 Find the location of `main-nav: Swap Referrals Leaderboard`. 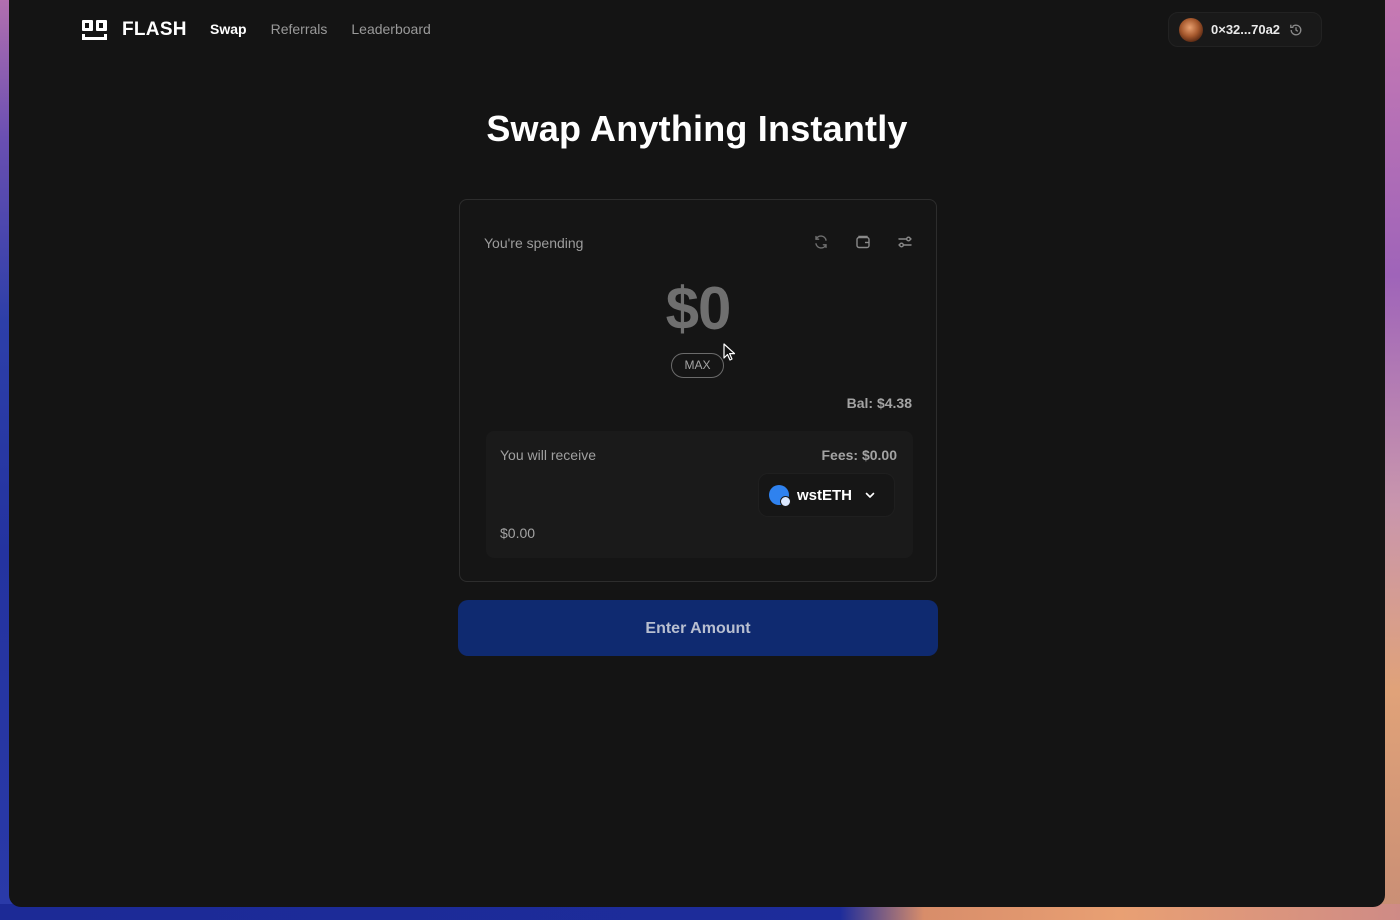

main-nav: Swap Referrals Leaderboard is located at coordinates (320, 29).